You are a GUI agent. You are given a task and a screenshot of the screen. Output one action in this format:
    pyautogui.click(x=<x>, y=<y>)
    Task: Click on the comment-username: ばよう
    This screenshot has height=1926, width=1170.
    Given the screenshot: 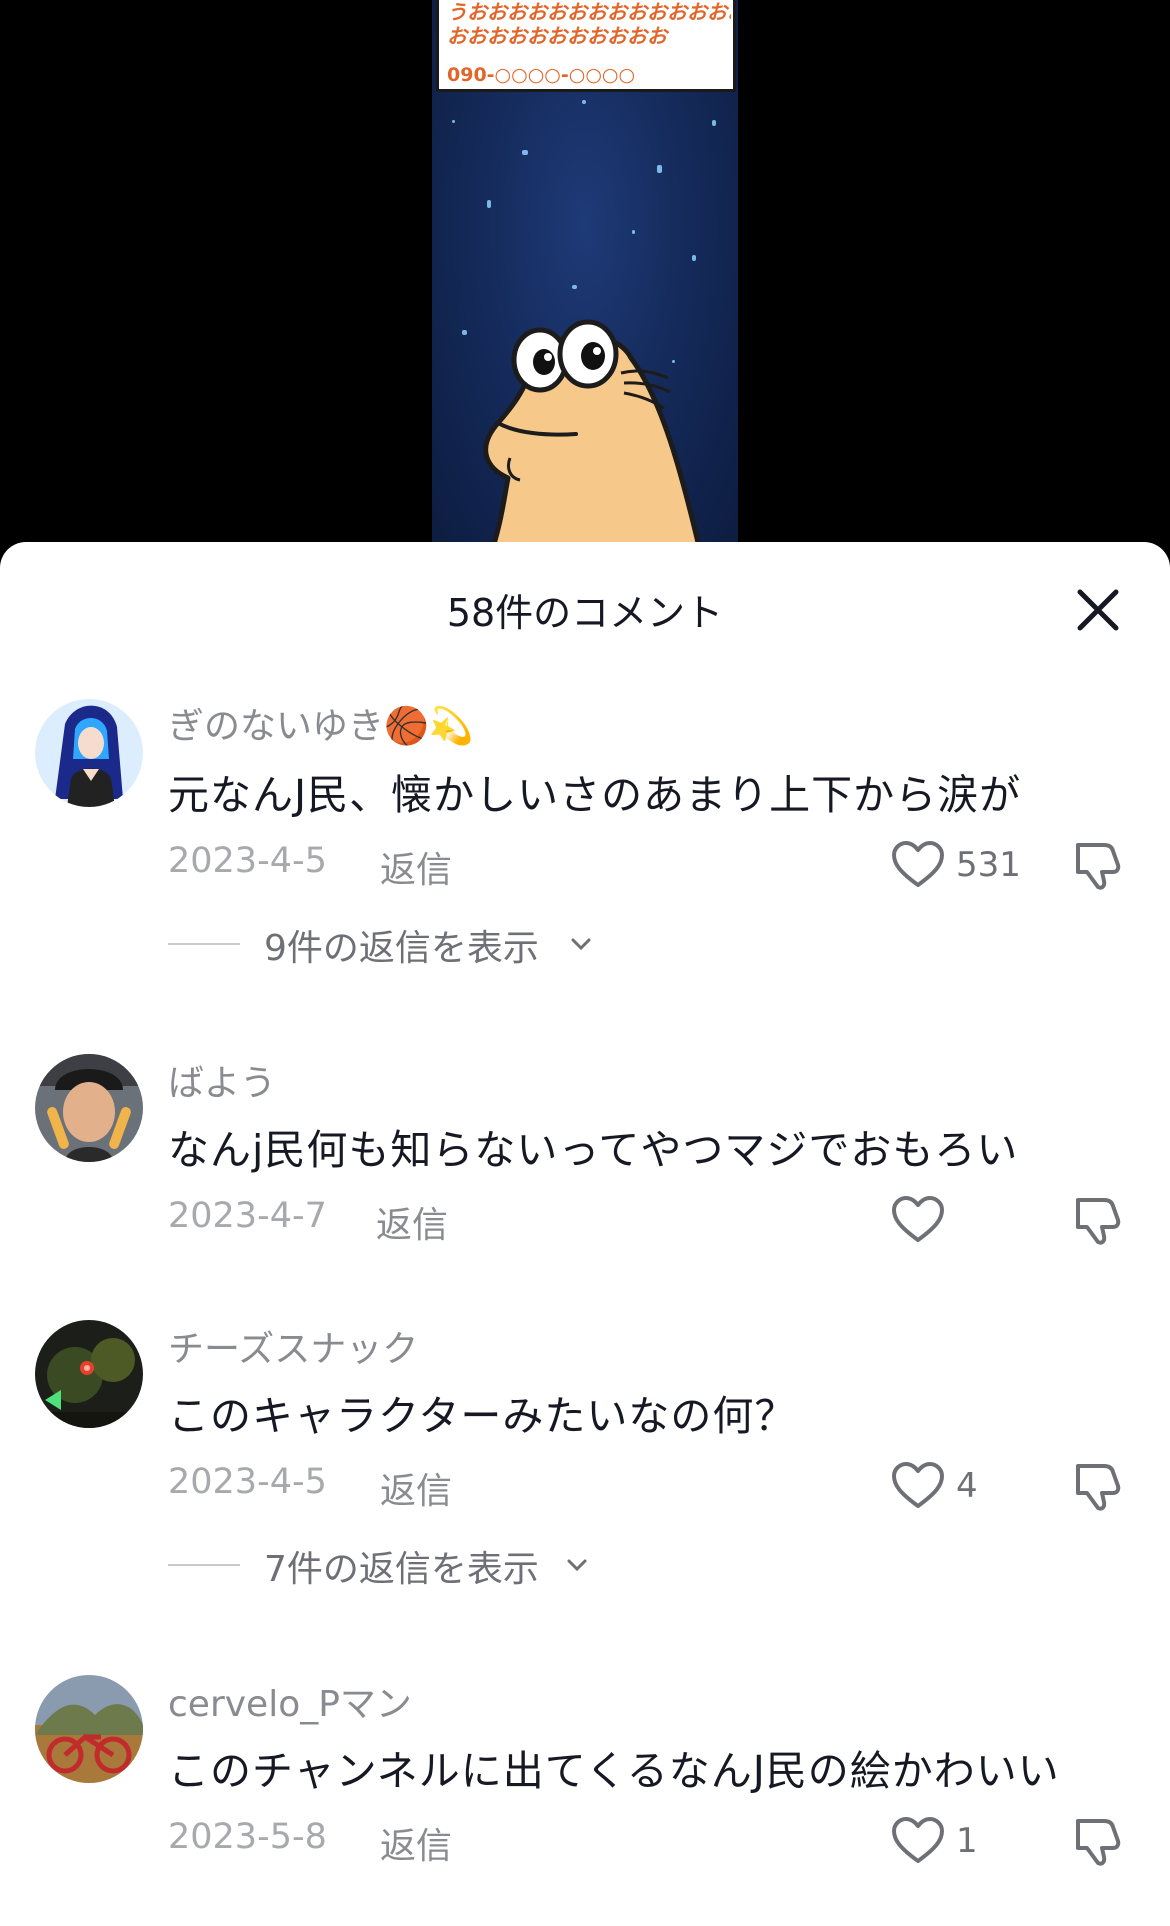 What is the action you would take?
    pyautogui.click(x=222, y=1080)
    